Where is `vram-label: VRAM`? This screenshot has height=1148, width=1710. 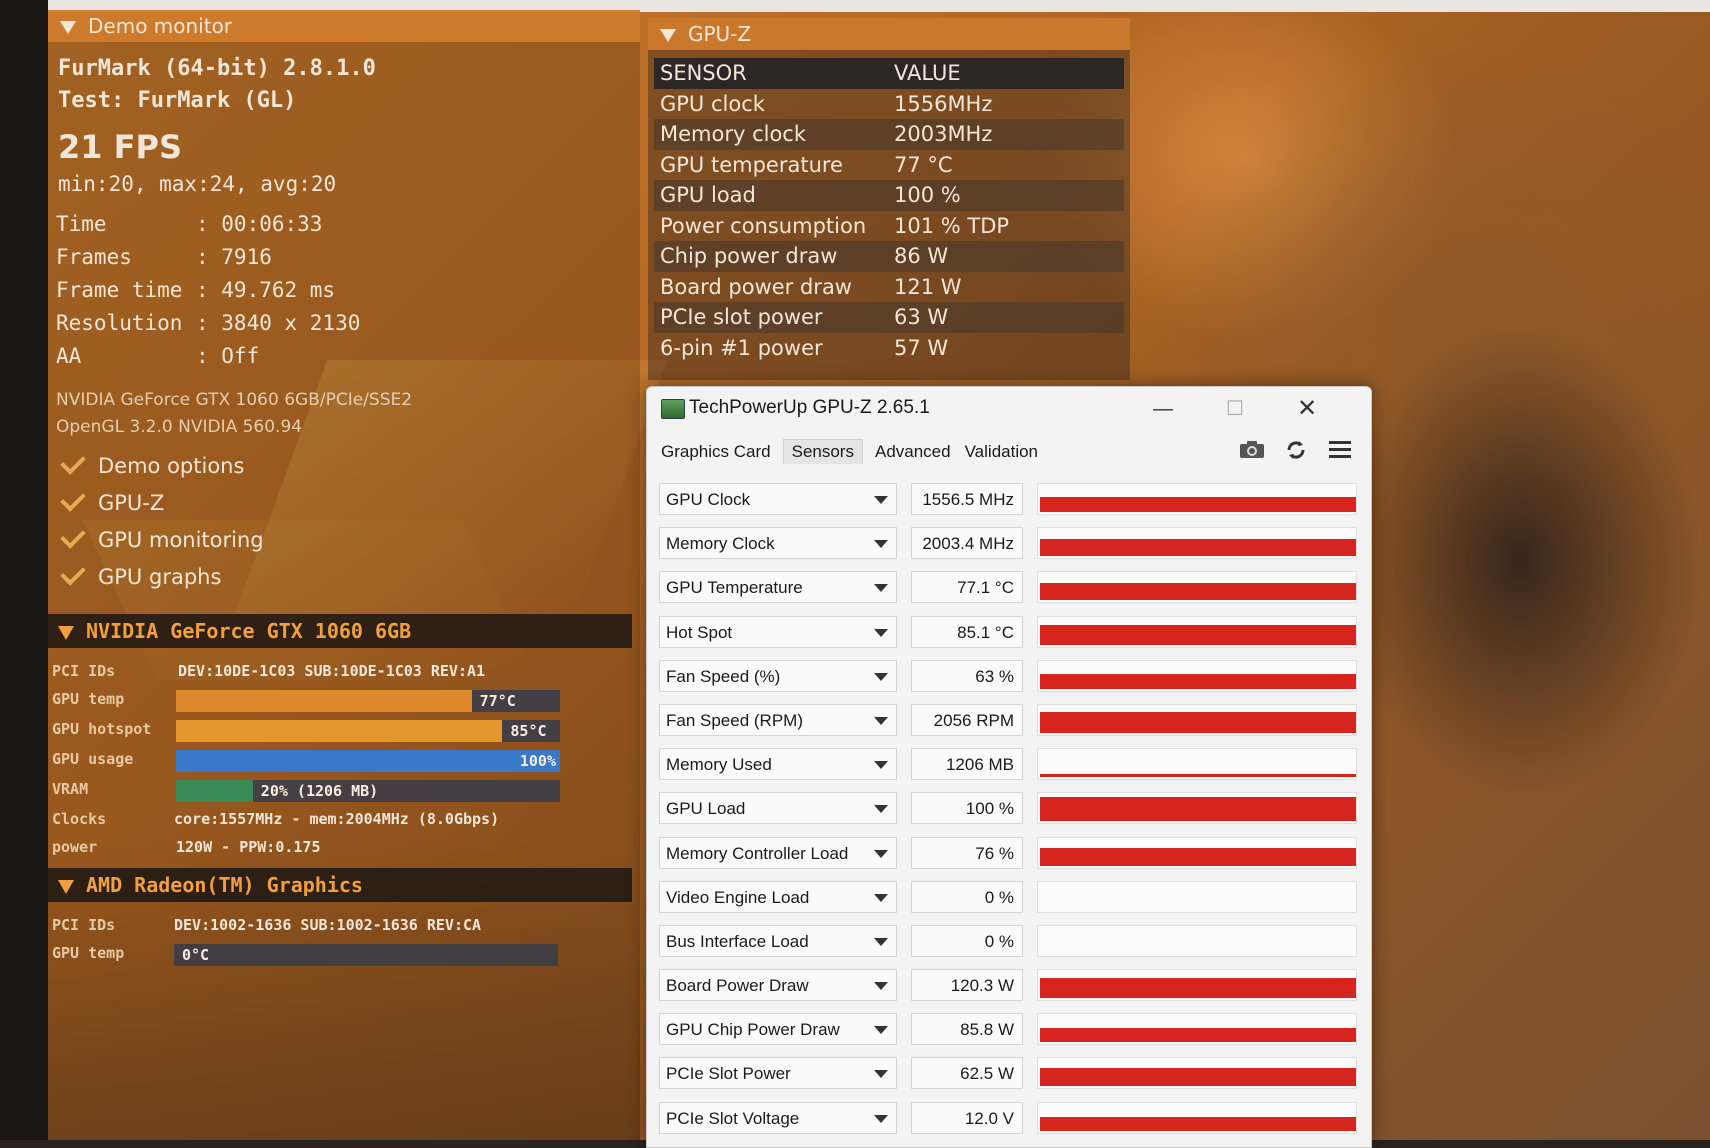 vram-label: VRAM is located at coordinates (70, 789).